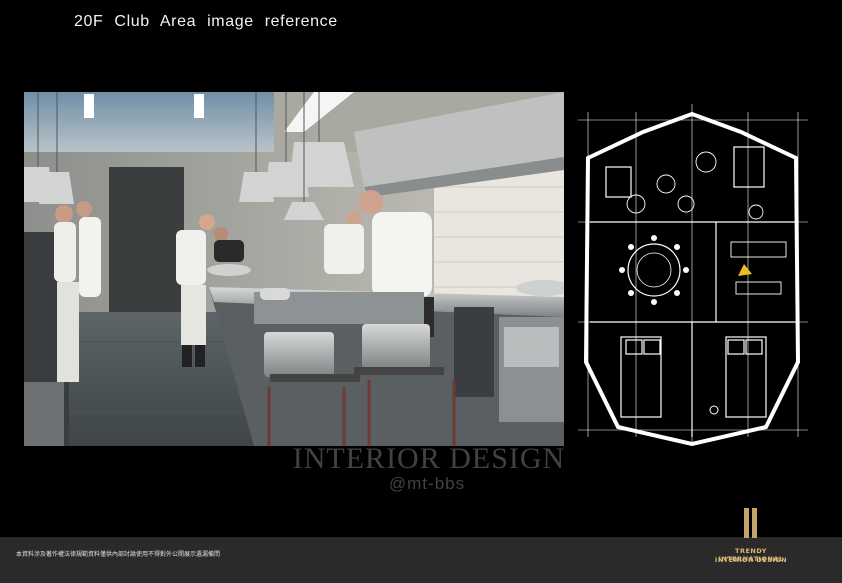 The image size is (842, 583). What do you see at coordinates (427, 483) in the screenshot?
I see `watermark-handle: @mt-bbs` at bounding box center [427, 483].